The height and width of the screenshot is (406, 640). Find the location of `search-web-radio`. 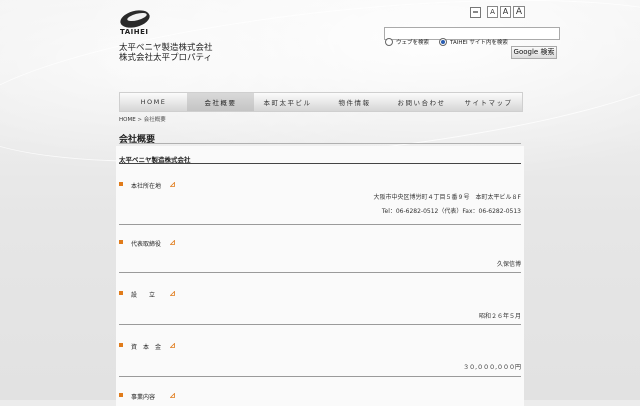

search-web-radio is located at coordinates (389, 42).